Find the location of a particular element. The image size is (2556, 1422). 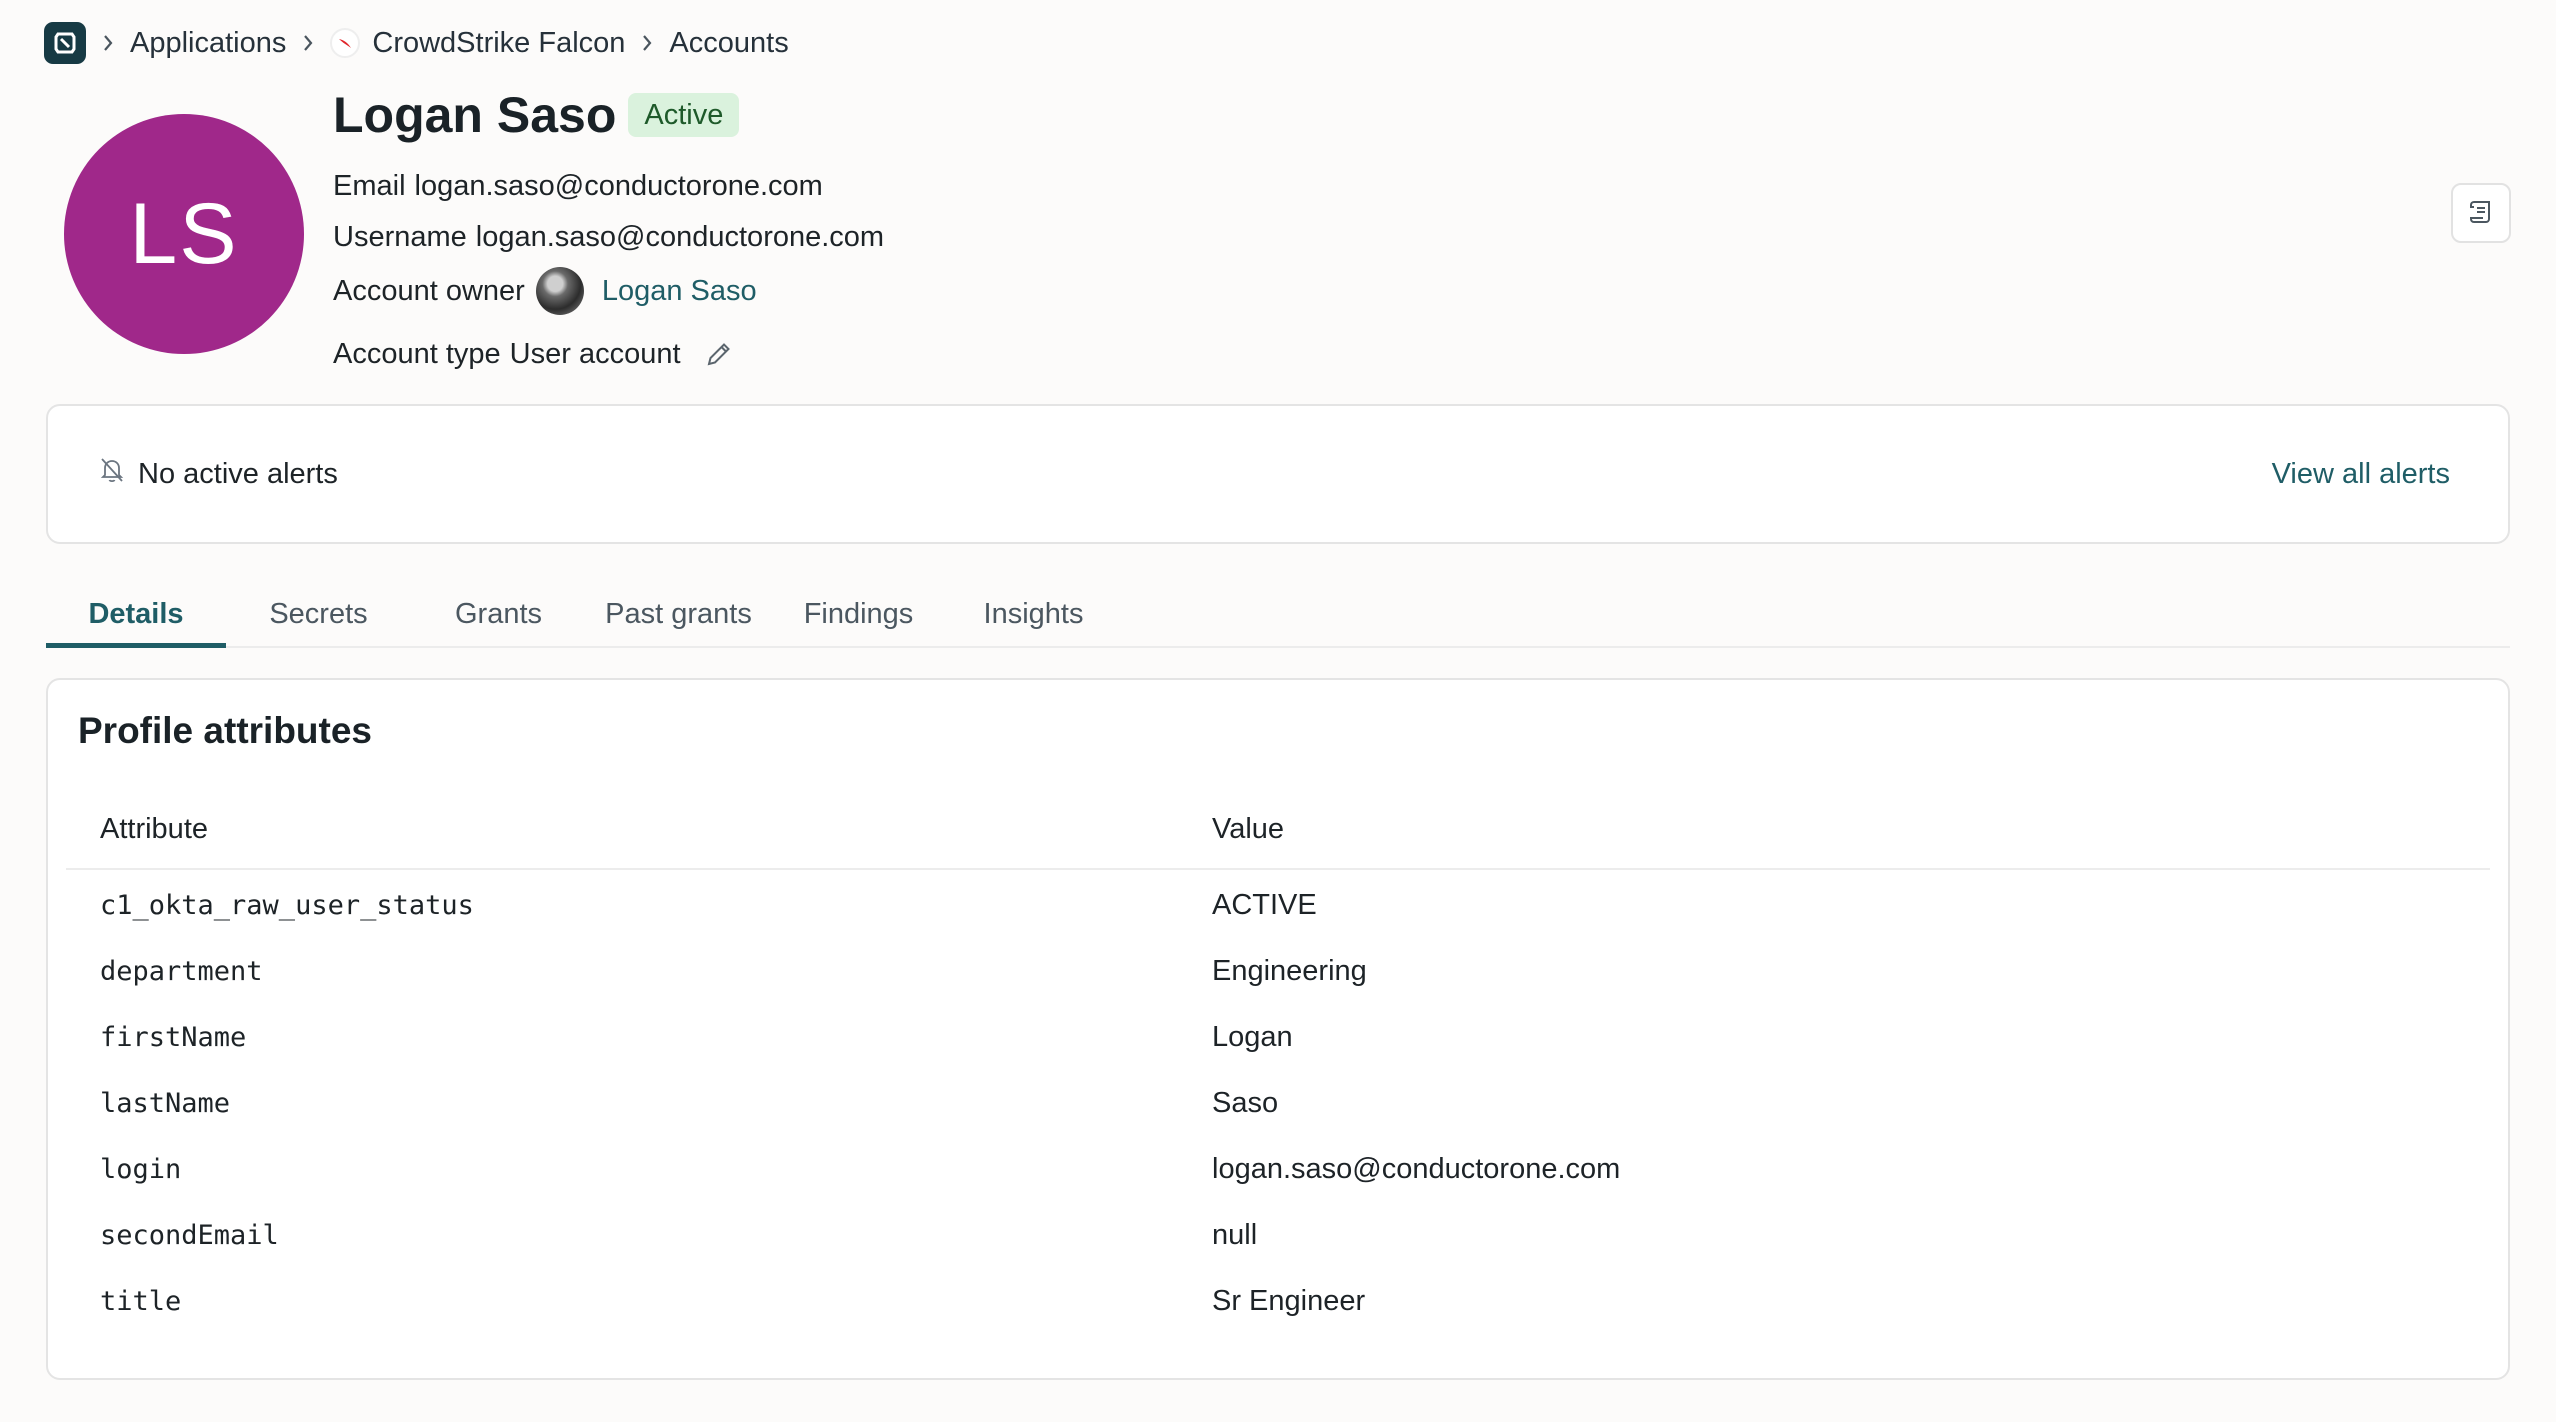

attribute-value: ACTIVE is located at coordinates (1264, 904).